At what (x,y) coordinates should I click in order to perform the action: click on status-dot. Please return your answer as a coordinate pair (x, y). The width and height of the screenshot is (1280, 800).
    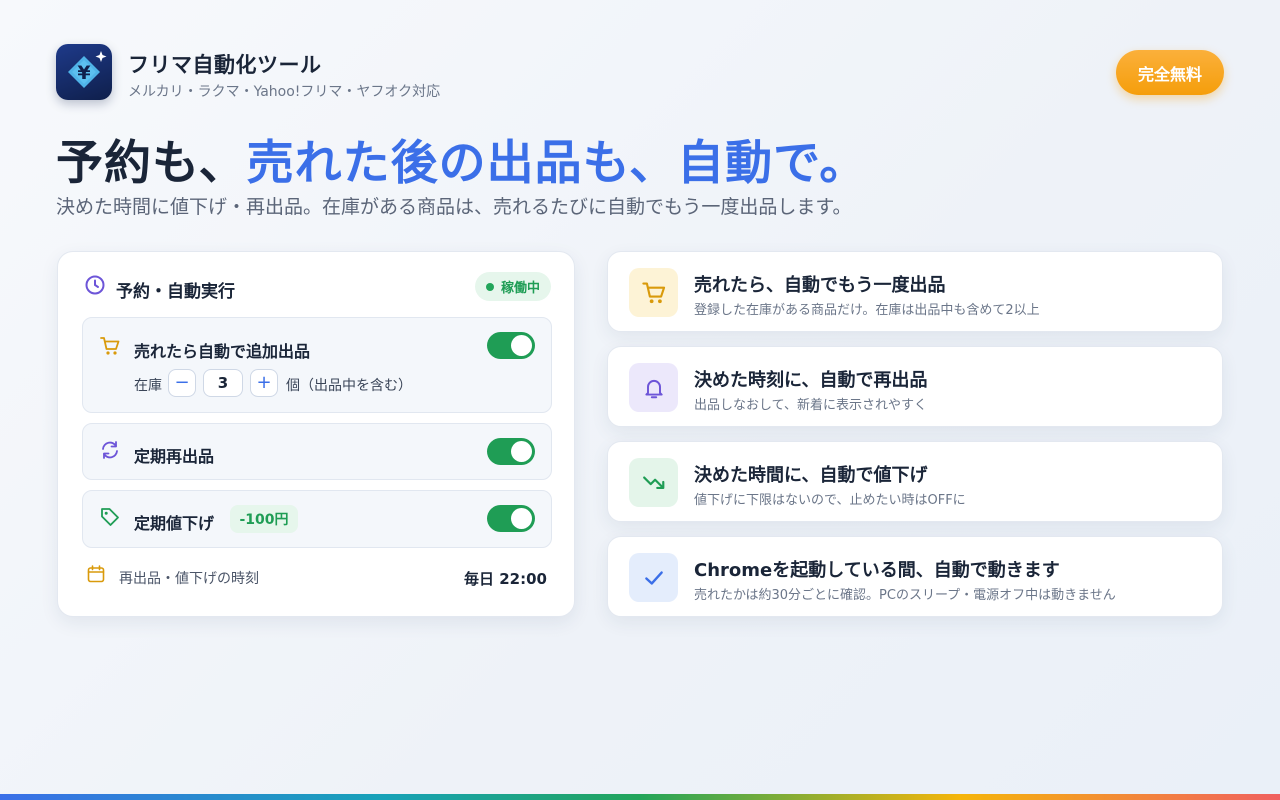
    Looking at the image, I should click on (489, 286).